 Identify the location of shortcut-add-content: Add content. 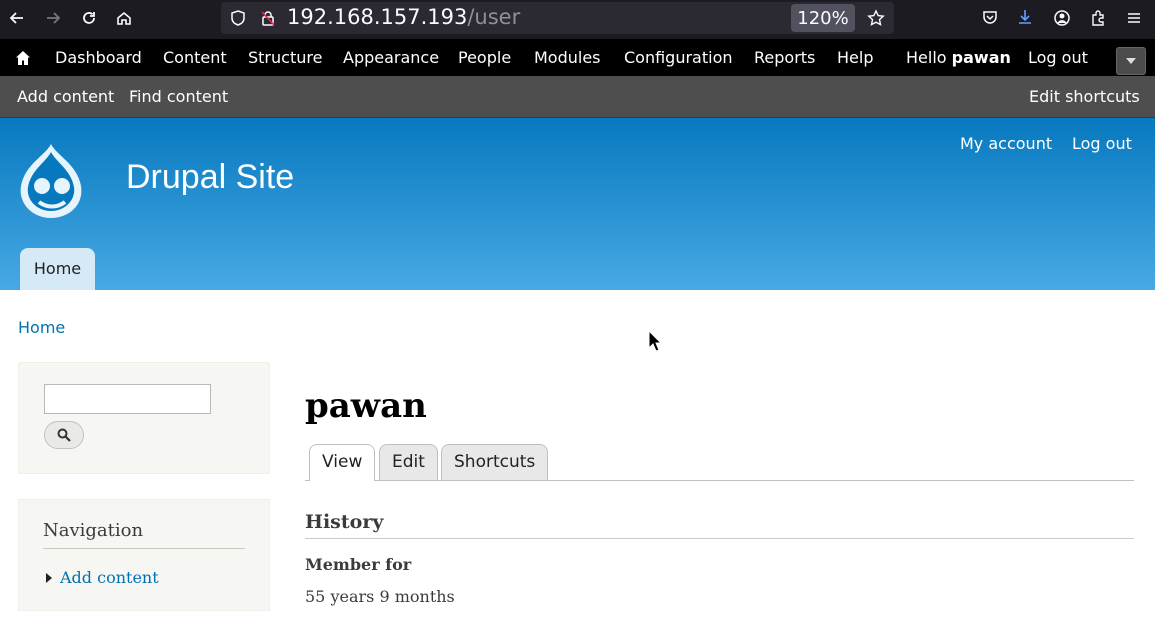
(65, 97).